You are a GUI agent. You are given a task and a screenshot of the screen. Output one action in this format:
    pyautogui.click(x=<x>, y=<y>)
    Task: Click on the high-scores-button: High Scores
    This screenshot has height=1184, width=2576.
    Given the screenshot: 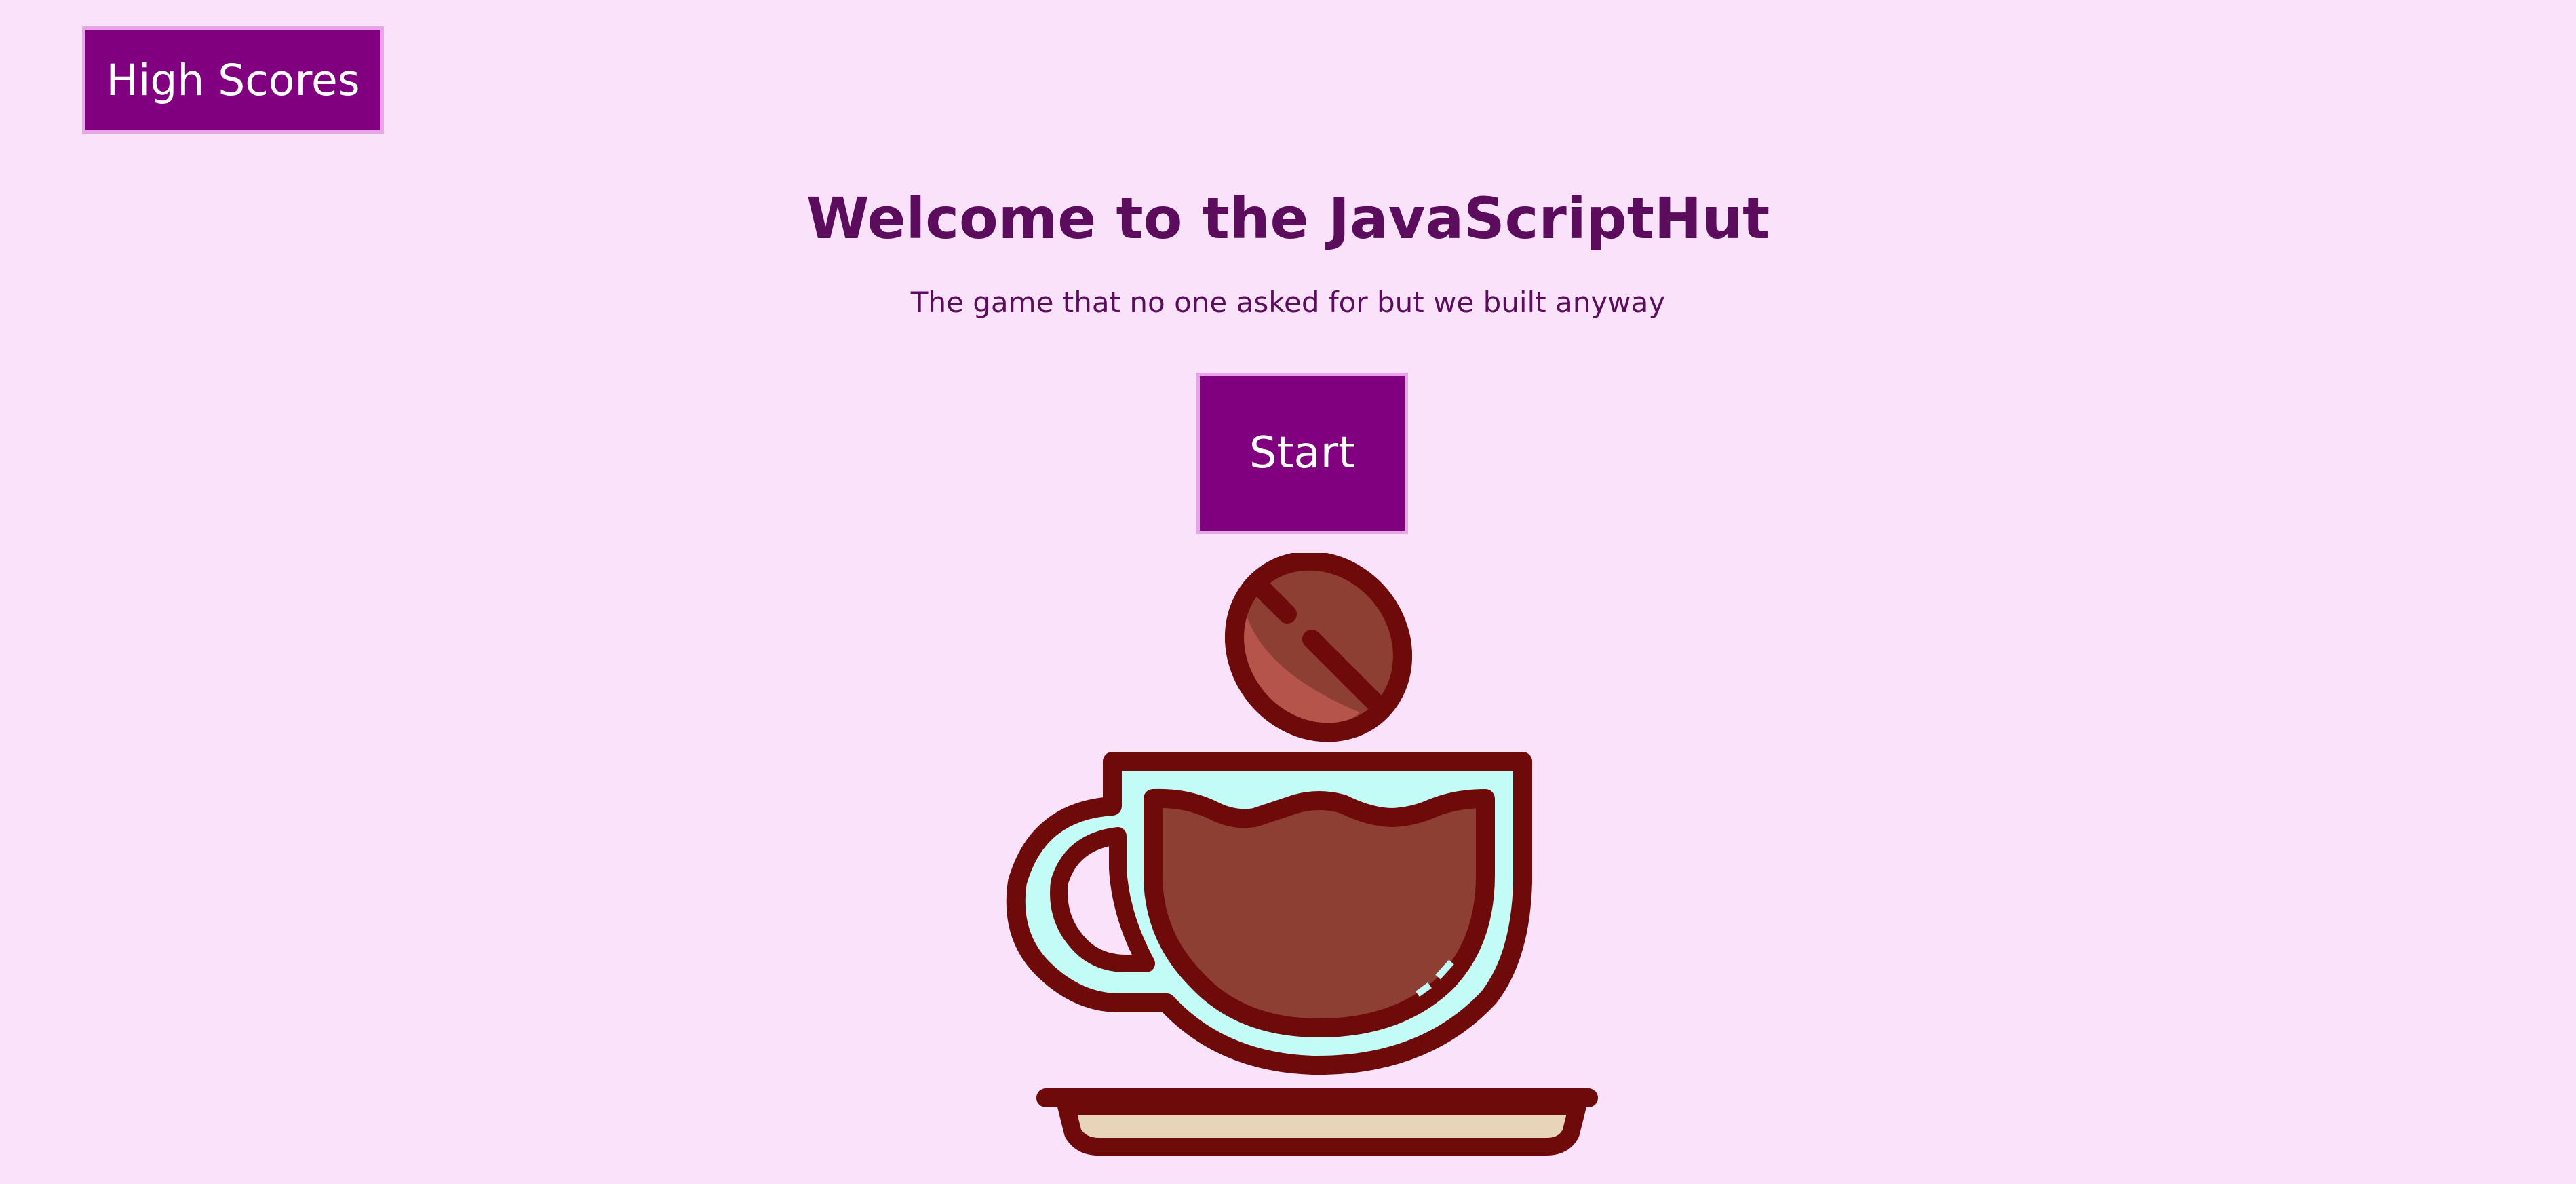 What is the action you would take?
    pyautogui.click(x=233, y=80)
    